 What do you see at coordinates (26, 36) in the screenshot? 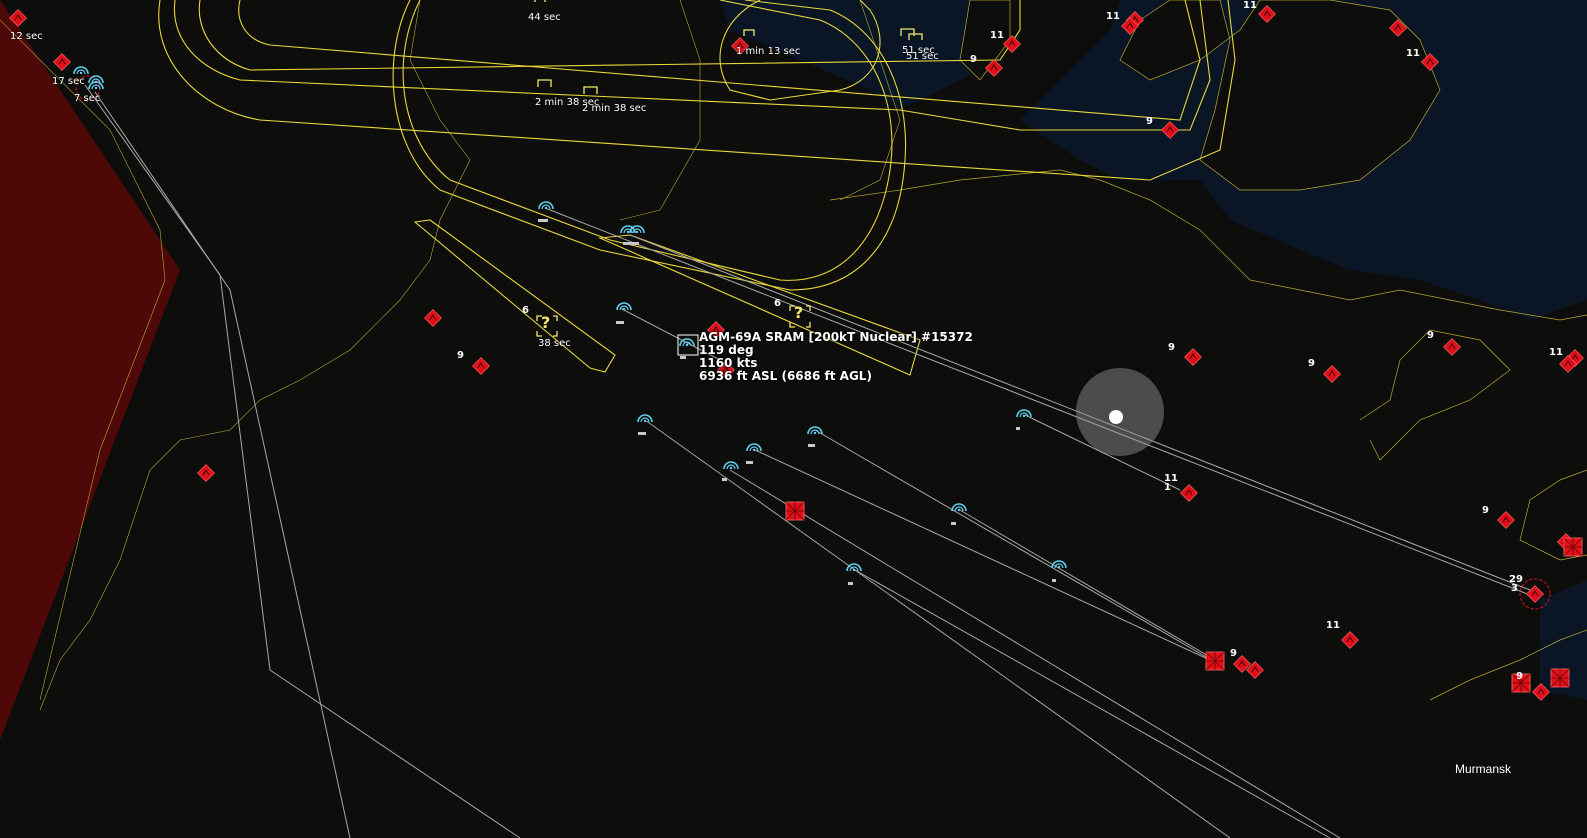
I see `time-to-target-label: 12 sec` at bounding box center [26, 36].